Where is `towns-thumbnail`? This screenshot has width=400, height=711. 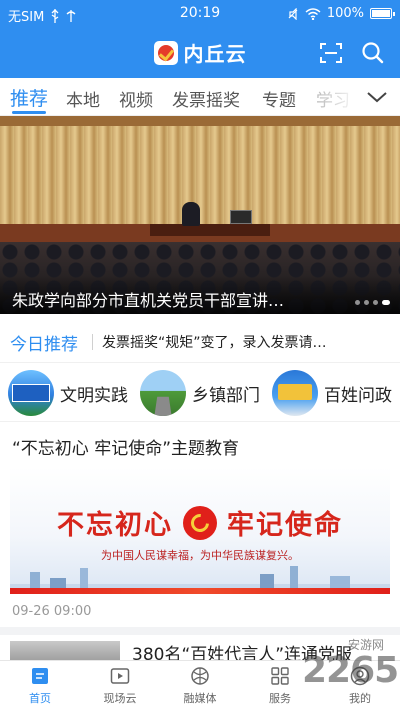
towns-thumbnail is located at coordinates (163, 393).